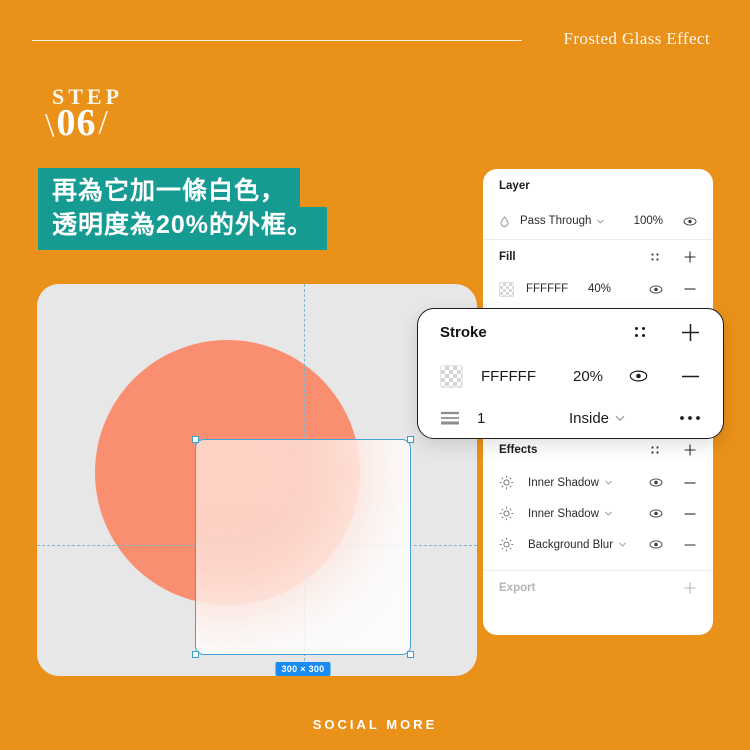  Describe the element at coordinates (527, 376) in the screenshot. I see `stroke-hex-value: FFFFFF` at that location.